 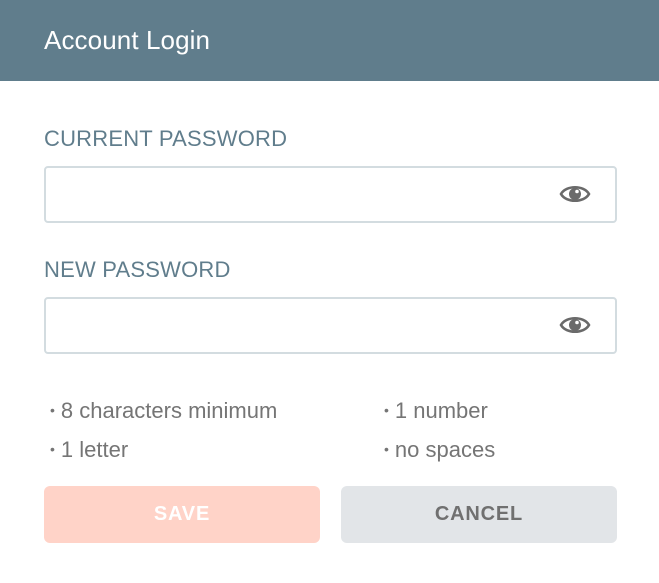 I want to click on save-button: SAVE, so click(x=182, y=514).